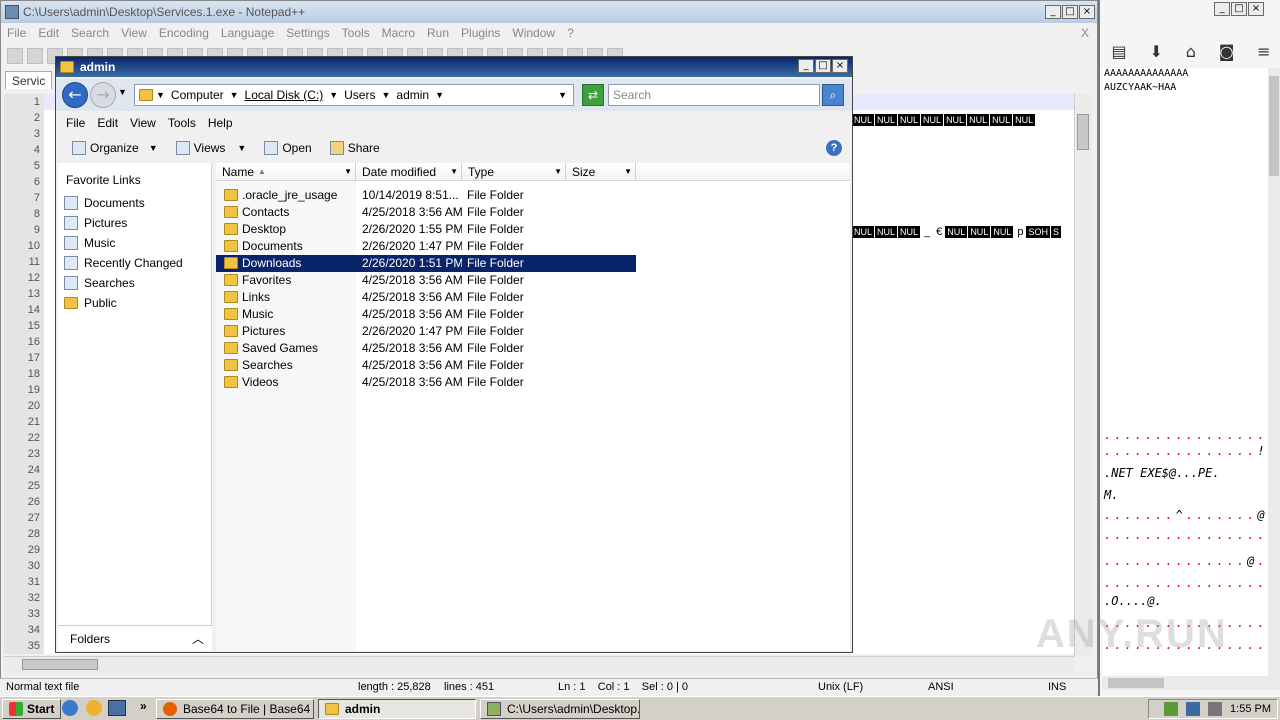 Image resolution: width=1280 pixels, height=720 pixels. What do you see at coordinates (1263, 51) in the screenshot?
I see `menu-icon: ≡` at bounding box center [1263, 51].